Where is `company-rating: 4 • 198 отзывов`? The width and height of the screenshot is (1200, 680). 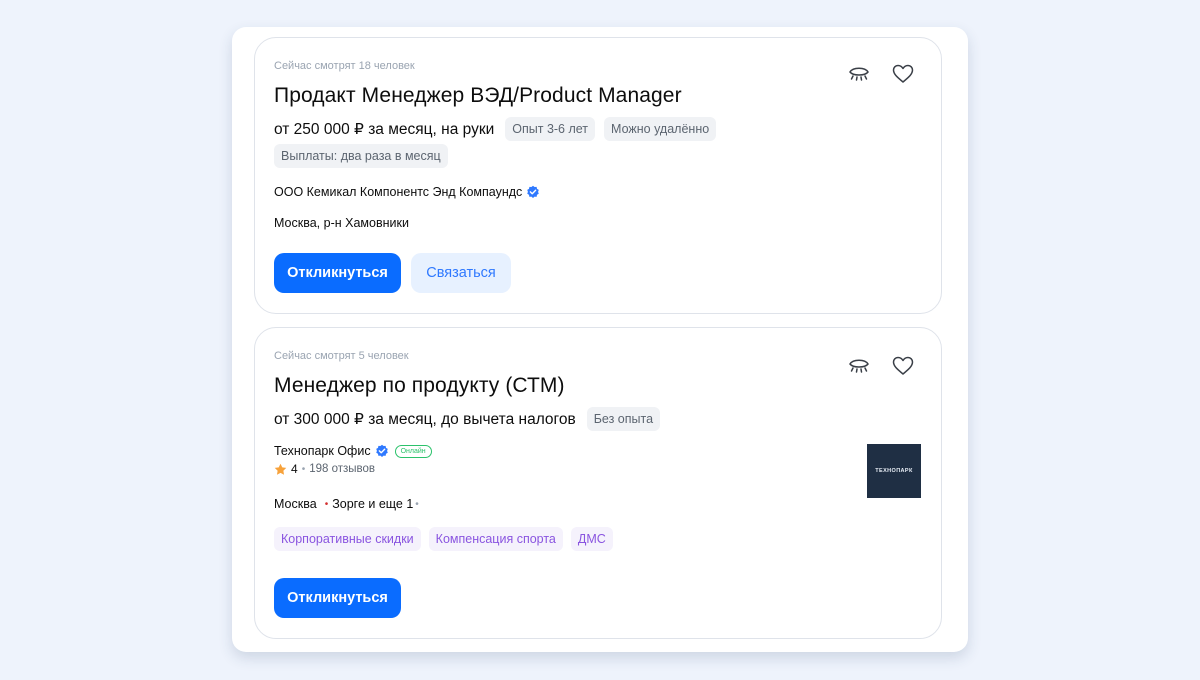 company-rating: 4 • 198 отзывов is located at coordinates (324, 469).